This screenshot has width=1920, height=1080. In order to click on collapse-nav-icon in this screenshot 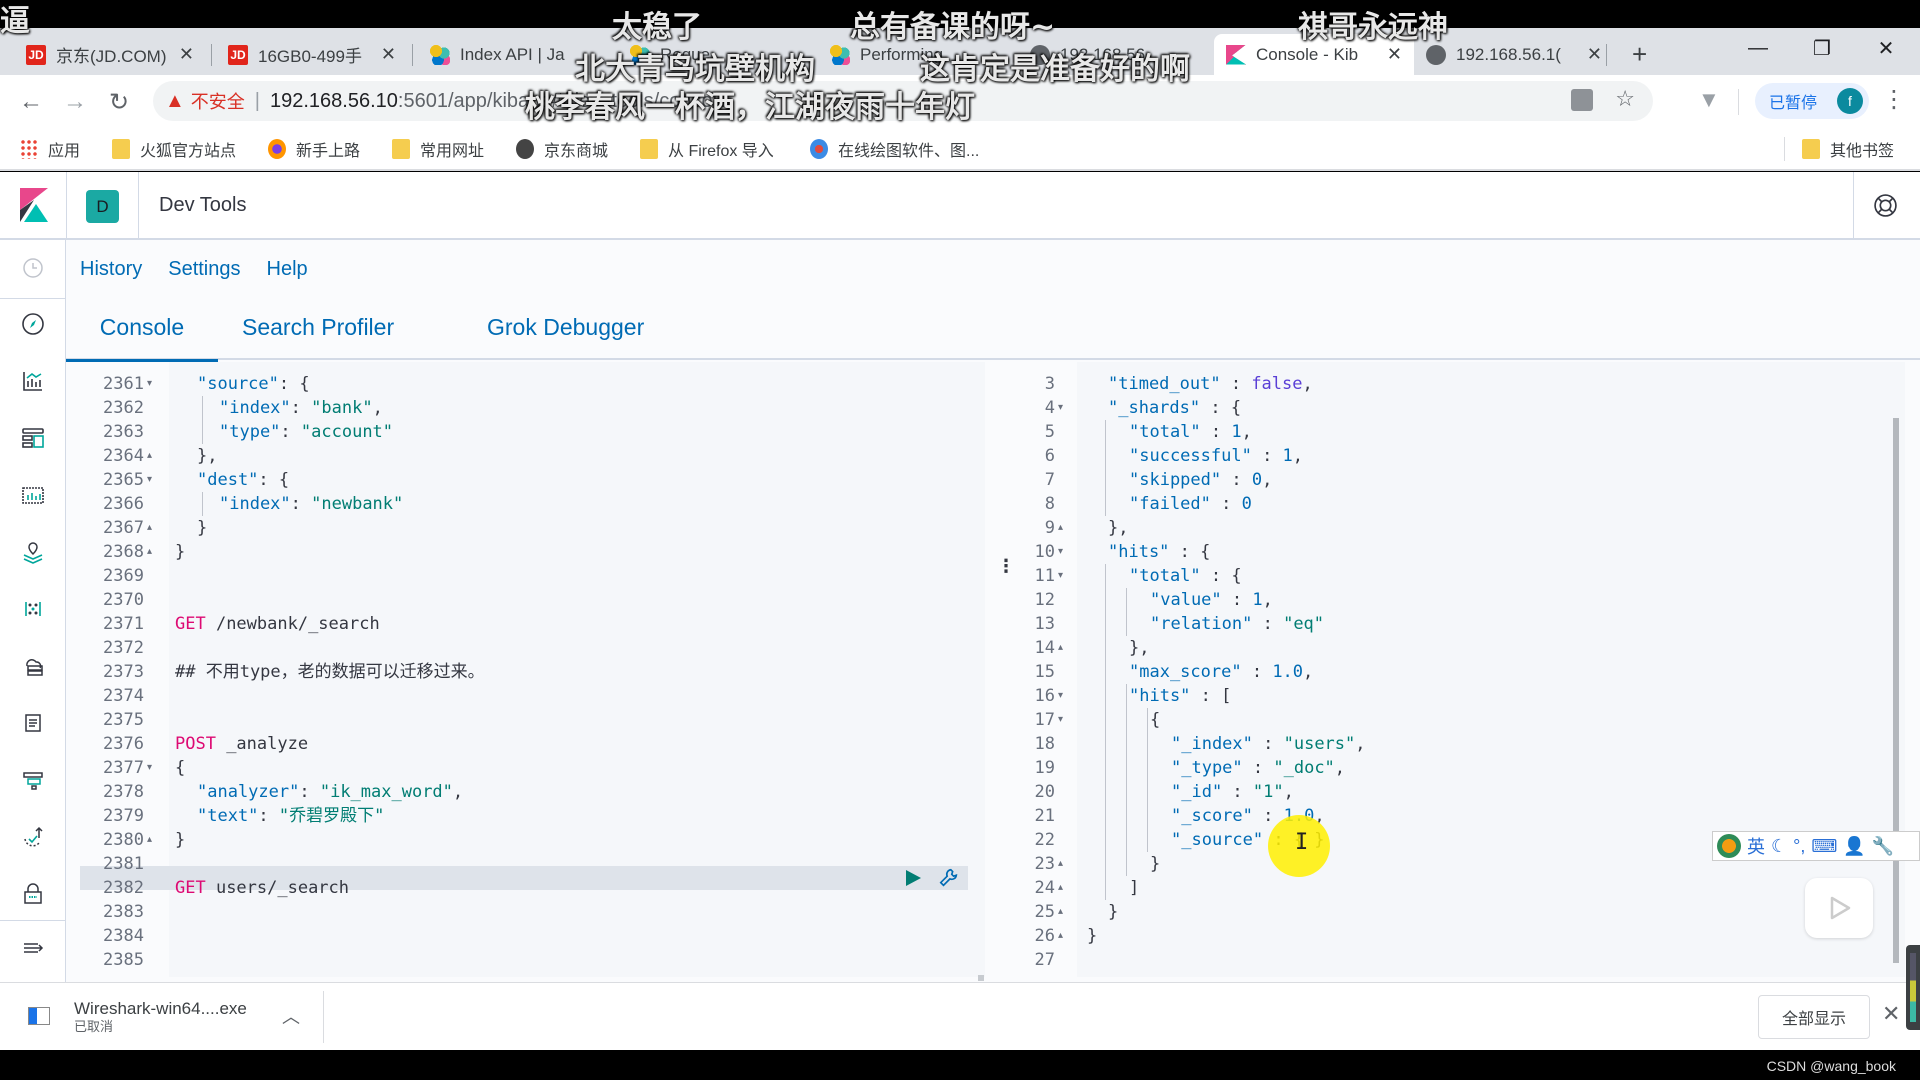, I will do `click(33, 948)`.